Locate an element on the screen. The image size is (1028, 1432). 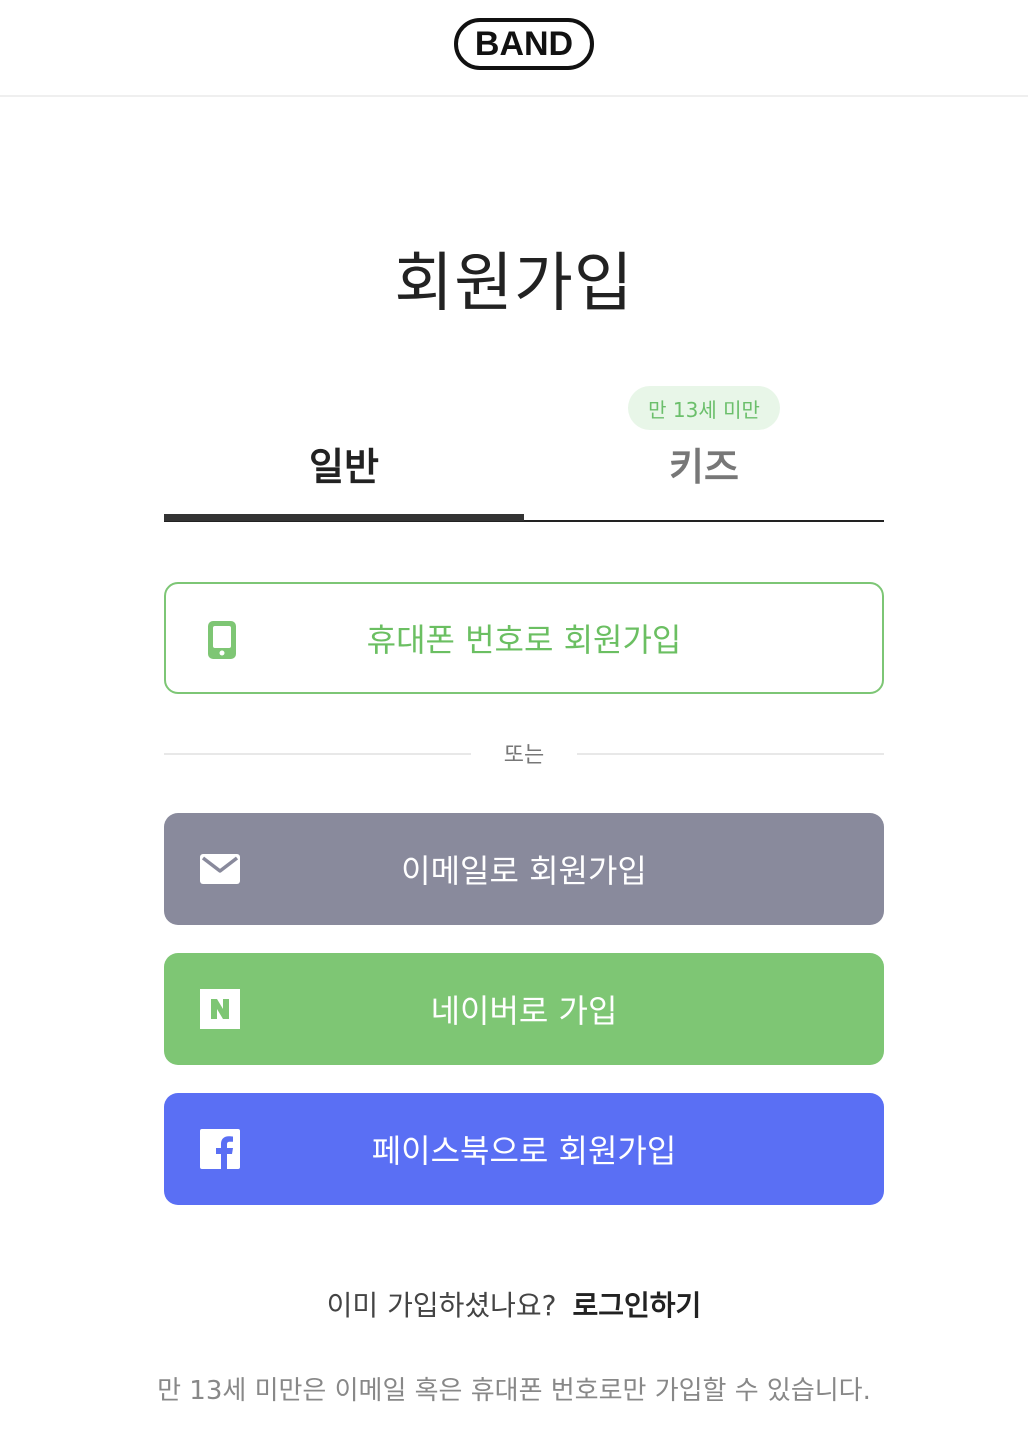
naver-signup-label: 네이버로 가입 is located at coordinates (524, 1011).